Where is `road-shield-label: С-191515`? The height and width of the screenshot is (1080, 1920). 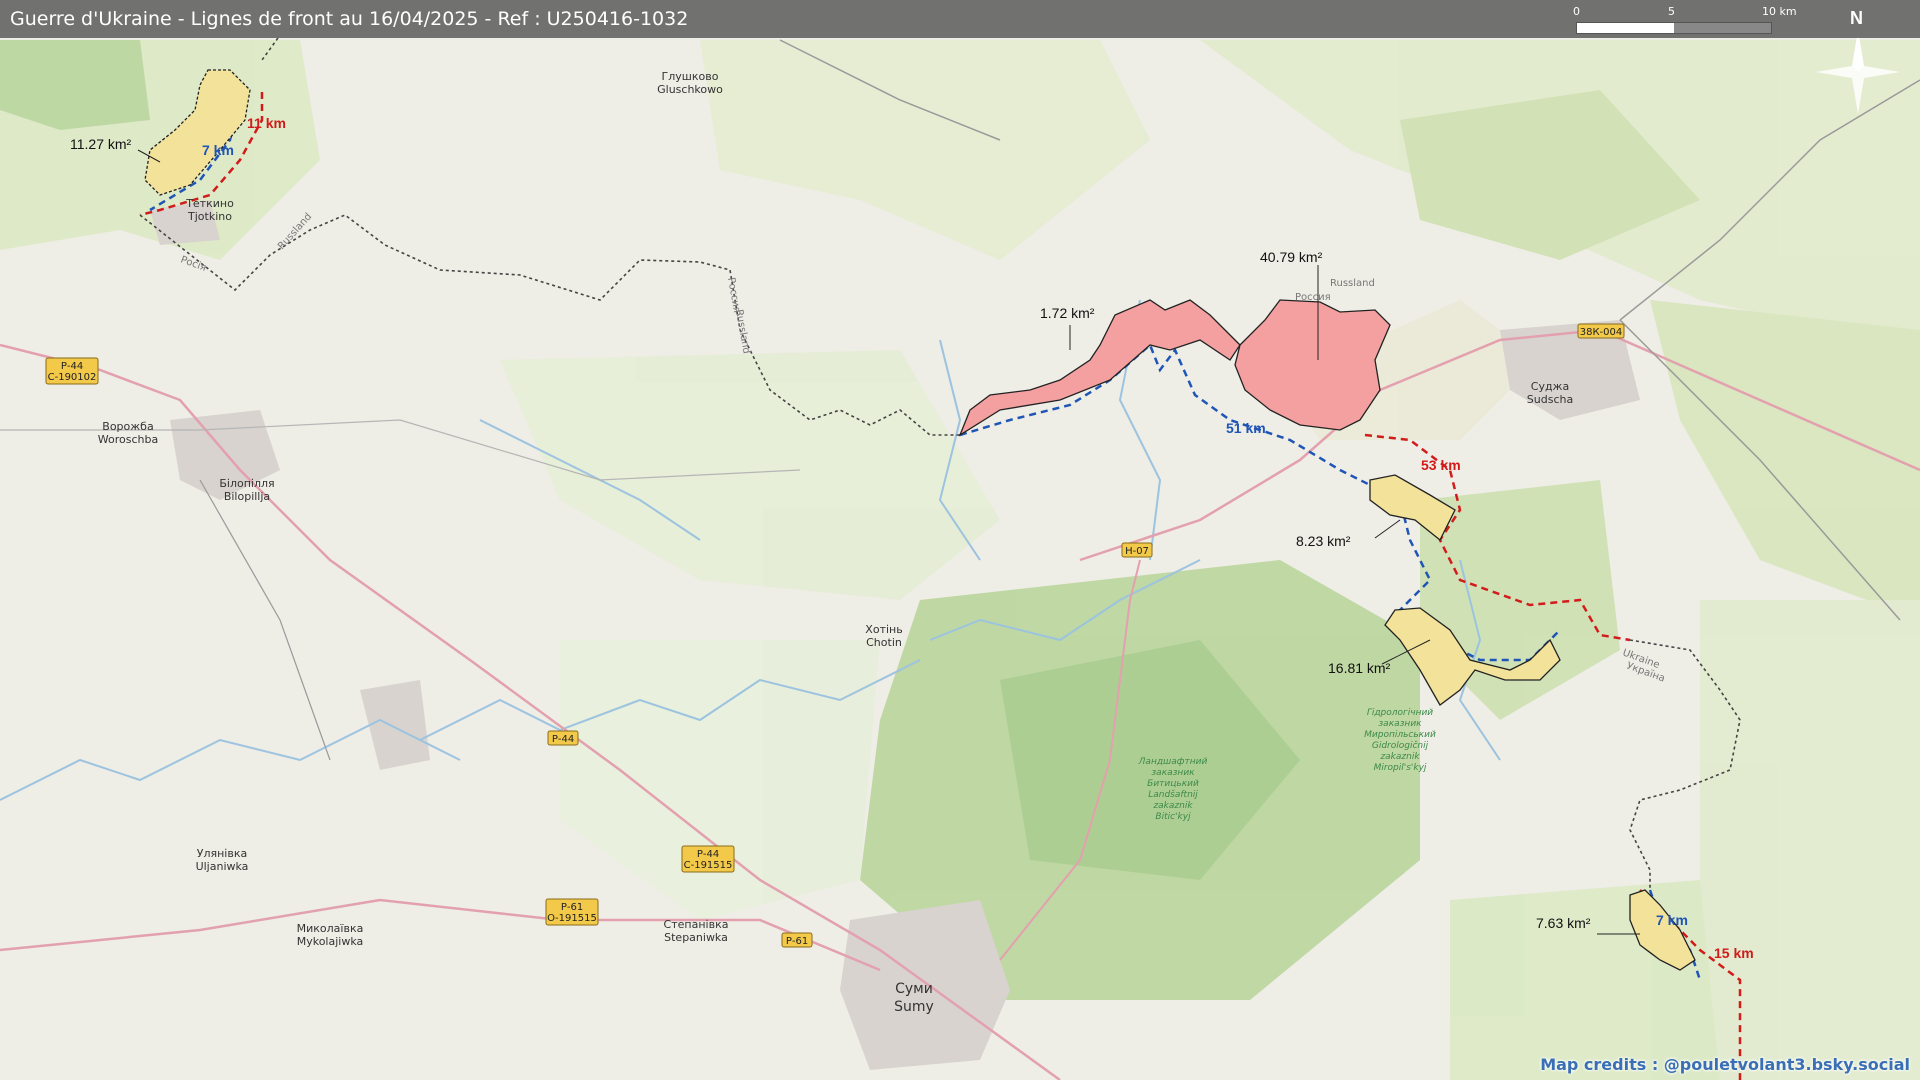 road-shield-label: С-191515 is located at coordinates (708, 865).